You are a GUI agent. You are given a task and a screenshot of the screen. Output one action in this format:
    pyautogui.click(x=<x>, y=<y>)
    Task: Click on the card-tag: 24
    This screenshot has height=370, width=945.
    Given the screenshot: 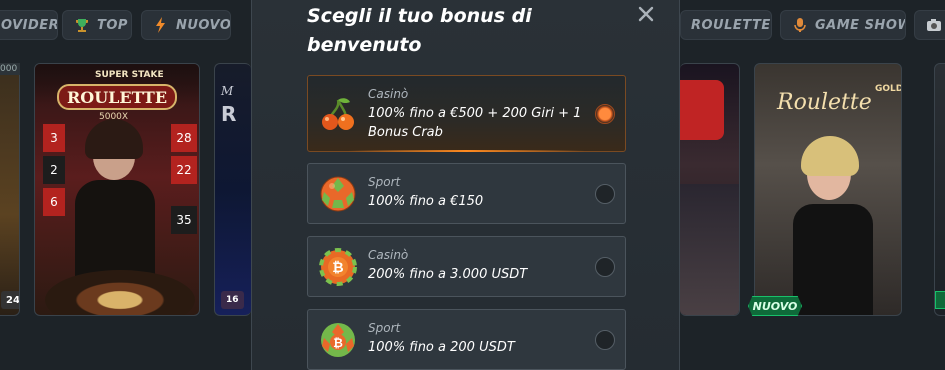 What is the action you would take?
    pyautogui.click(x=10, y=300)
    